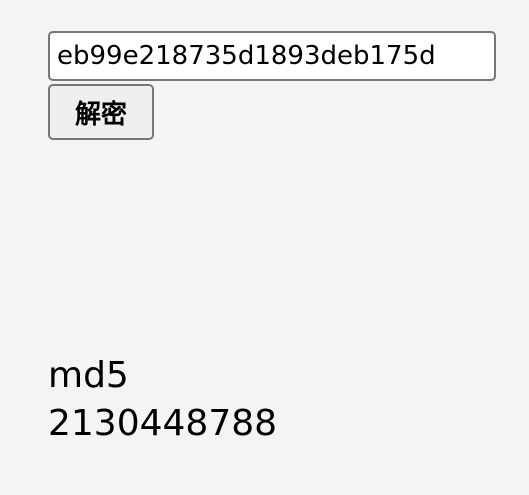 This screenshot has width=529, height=495. I want to click on decrypt-button: 解密, so click(101, 112).